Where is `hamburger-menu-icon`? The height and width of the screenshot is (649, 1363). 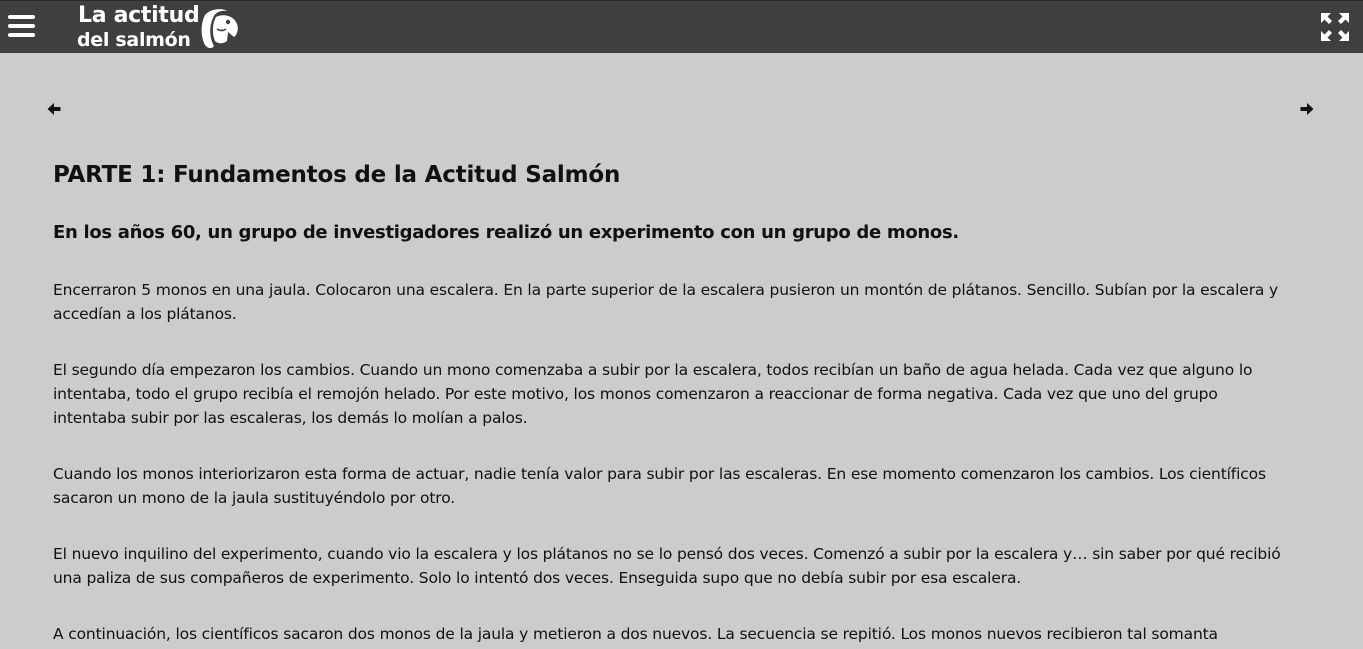
hamburger-menu-icon is located at coordinates (21, 27).